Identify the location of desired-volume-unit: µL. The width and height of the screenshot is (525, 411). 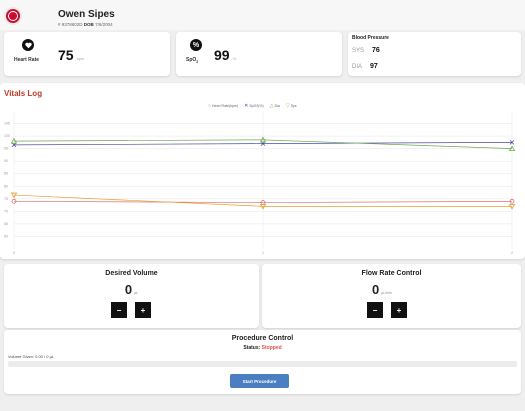
(136, 293).